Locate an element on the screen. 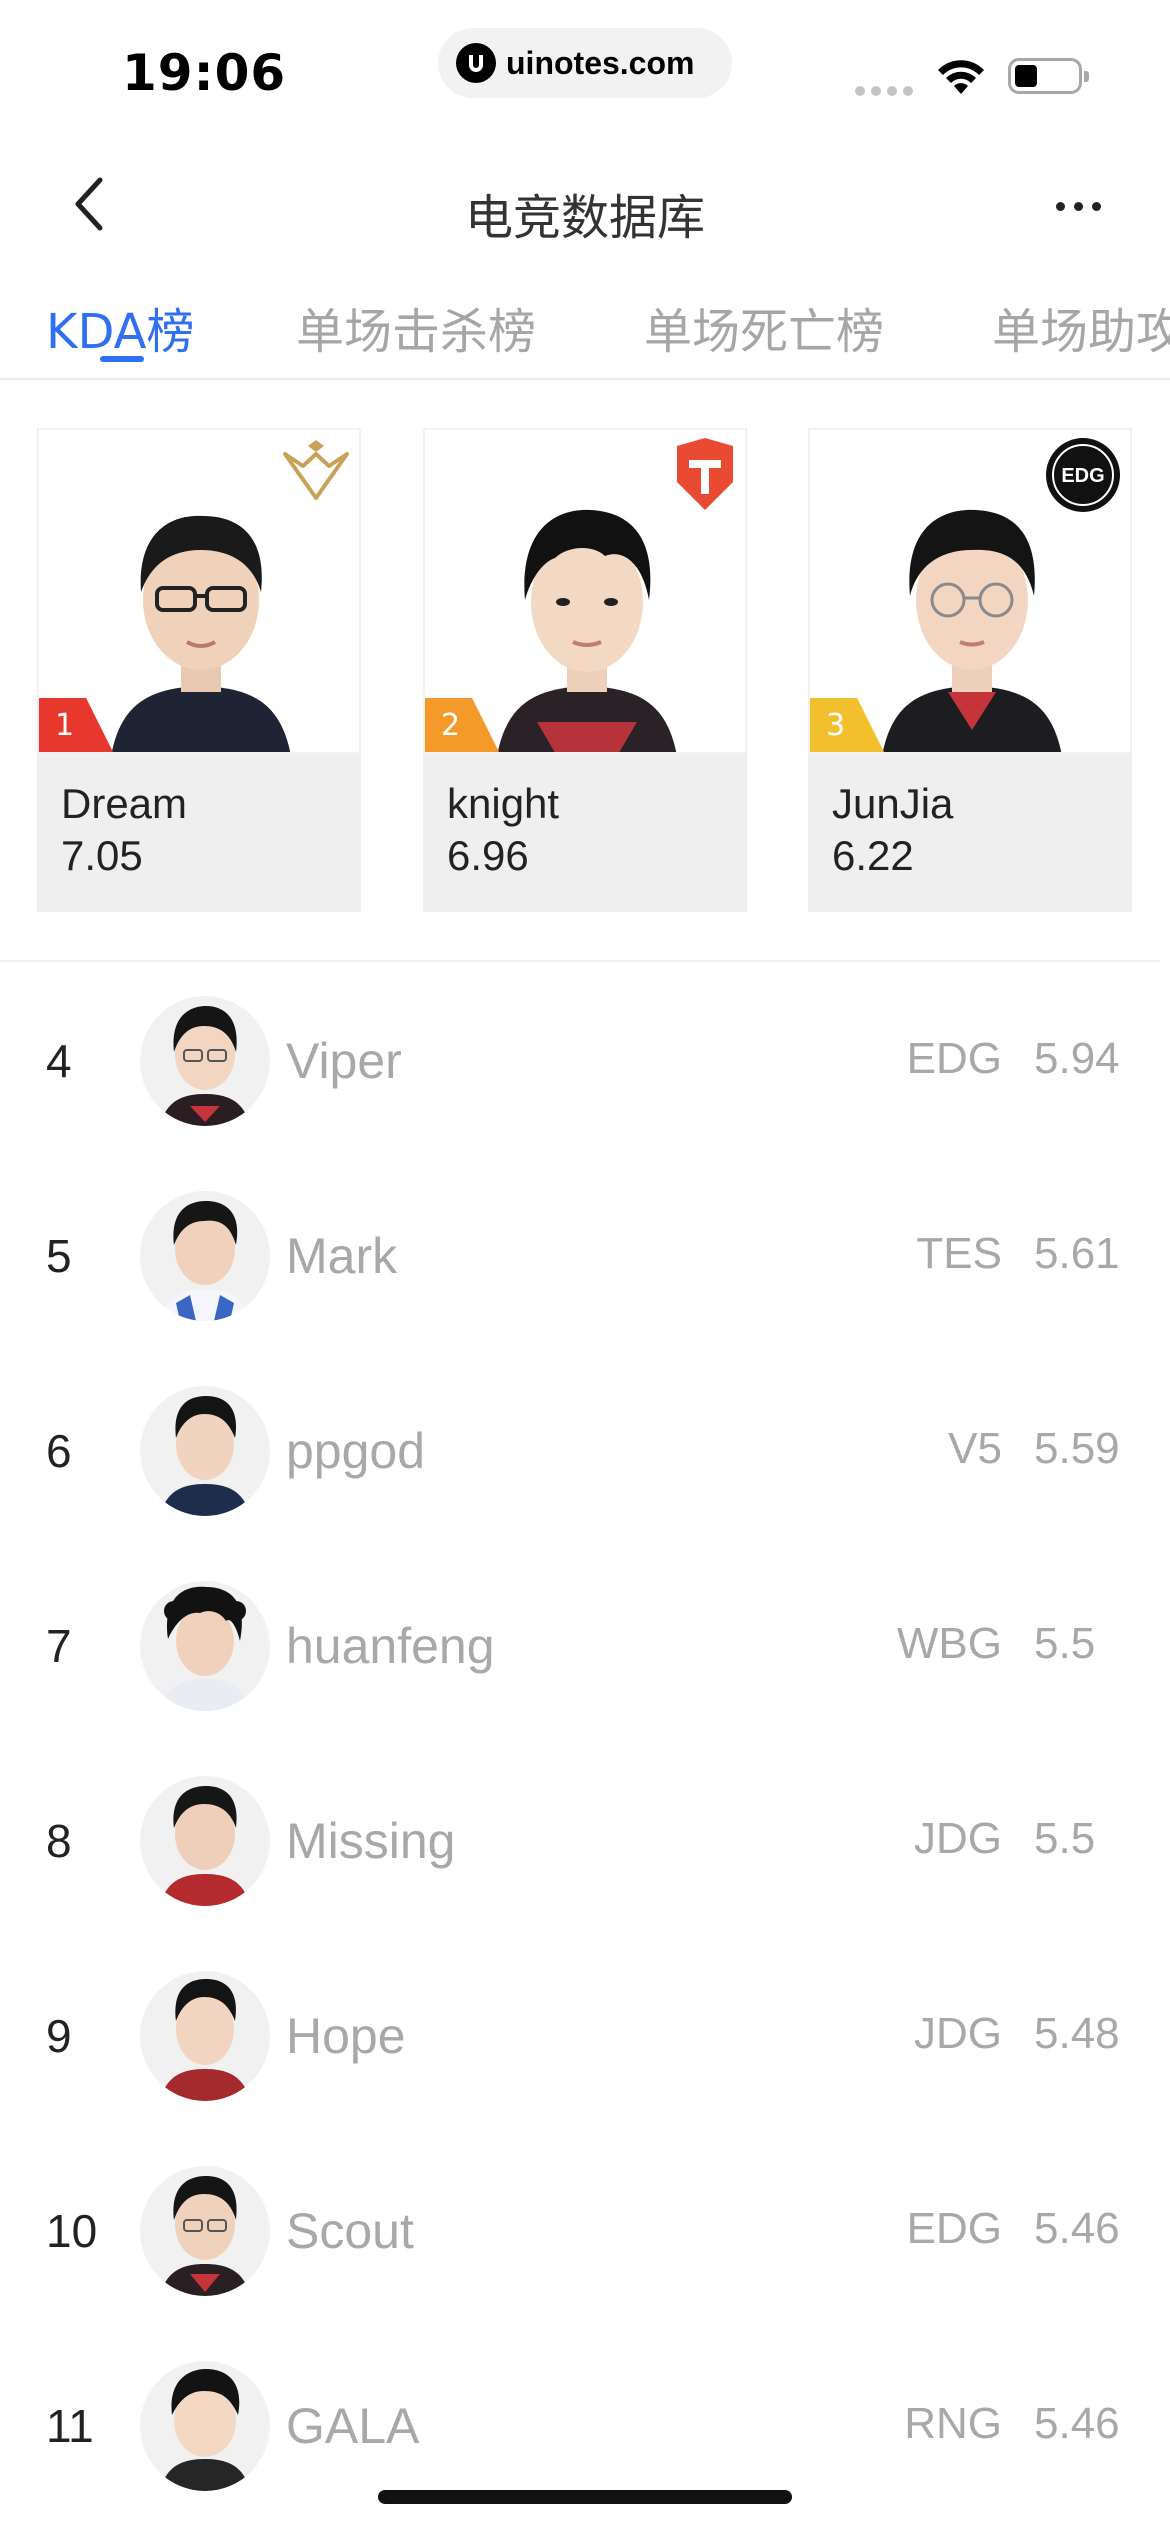 This screenshot has width=1170, height=2532. kda-score: 7.05 is located at coordinates (102, 855).